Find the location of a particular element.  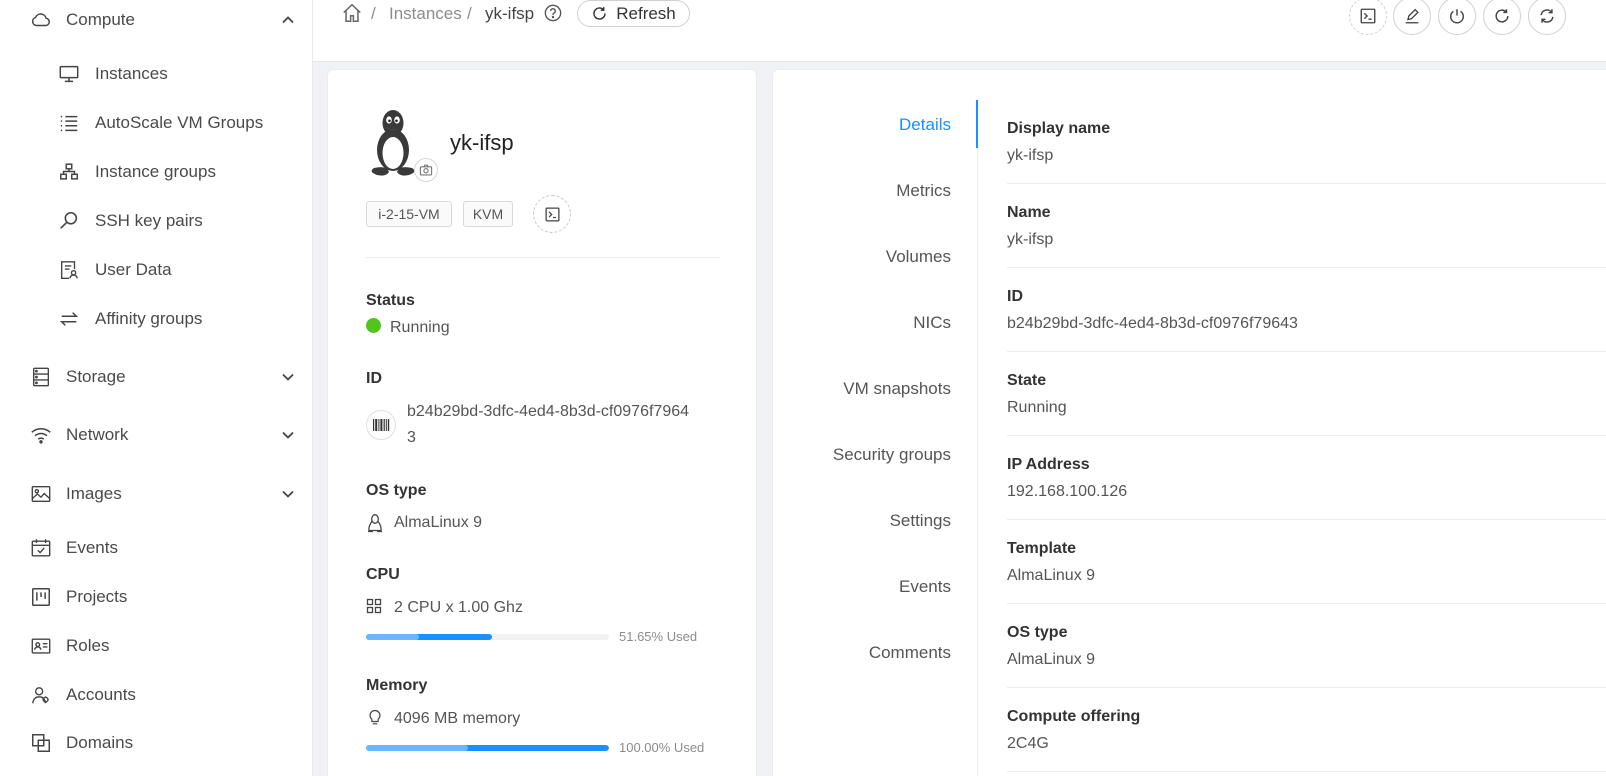

view-console-button is located at coordinates (1368, 17).